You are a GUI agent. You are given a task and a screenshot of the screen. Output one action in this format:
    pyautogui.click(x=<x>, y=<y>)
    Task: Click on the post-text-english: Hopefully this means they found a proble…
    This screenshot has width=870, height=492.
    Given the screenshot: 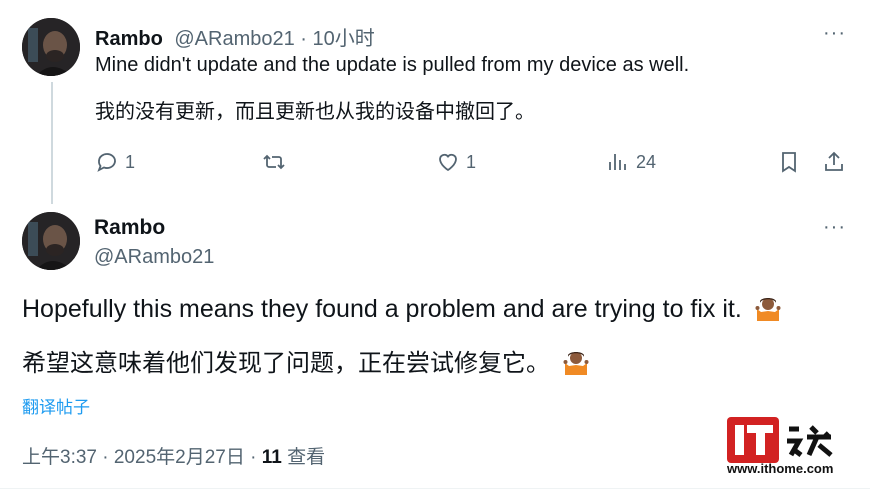 What is the action you would take?
    pyautogui.click(x=401, y=309)
    